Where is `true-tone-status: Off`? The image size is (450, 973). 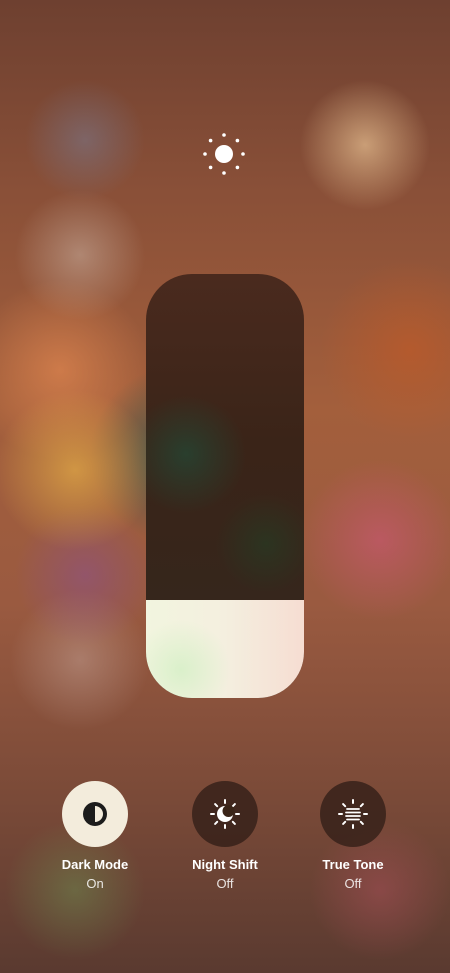 true-tone-status: Off is located at coordinates (353, 883).